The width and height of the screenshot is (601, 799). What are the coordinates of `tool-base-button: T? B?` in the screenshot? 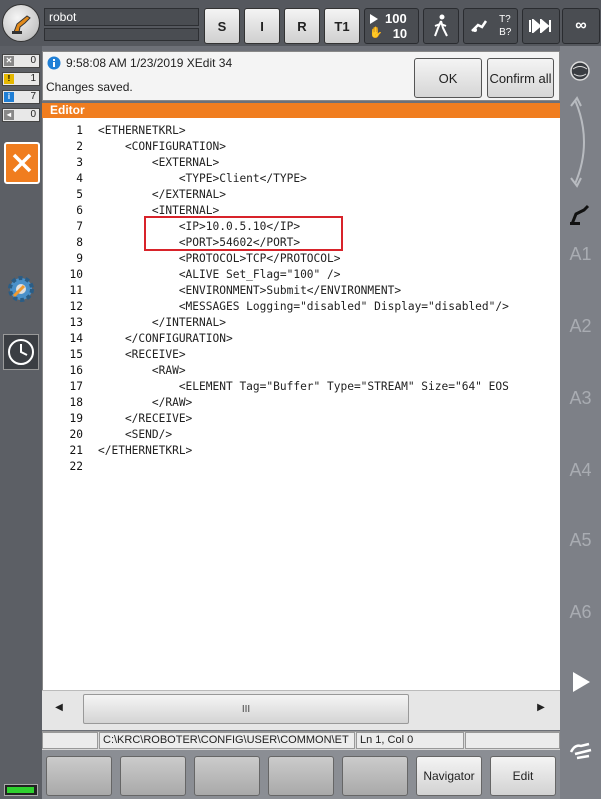 It's located at (490, 26).